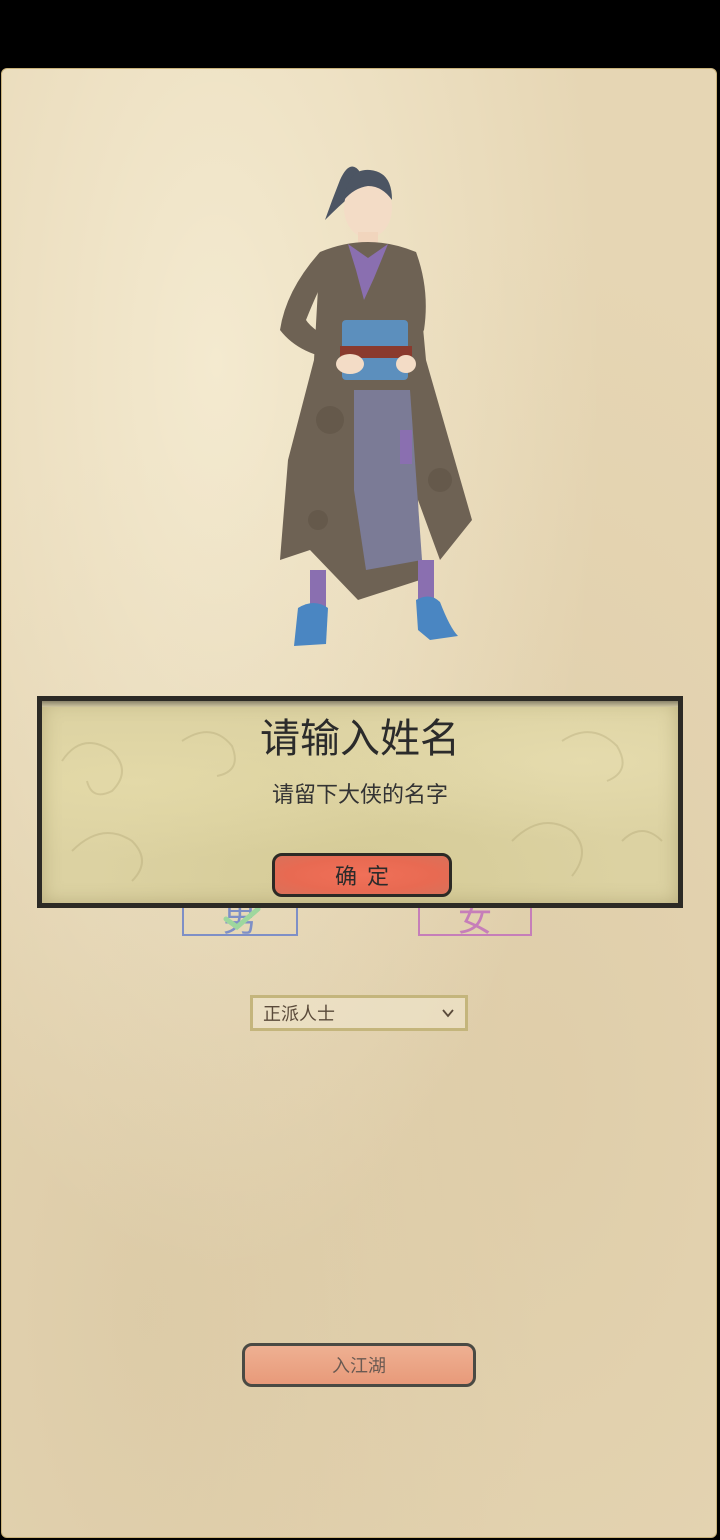 This screenshot has height=1540, width=720. I want to click on confirm-button: 确定, so click(362, 875).